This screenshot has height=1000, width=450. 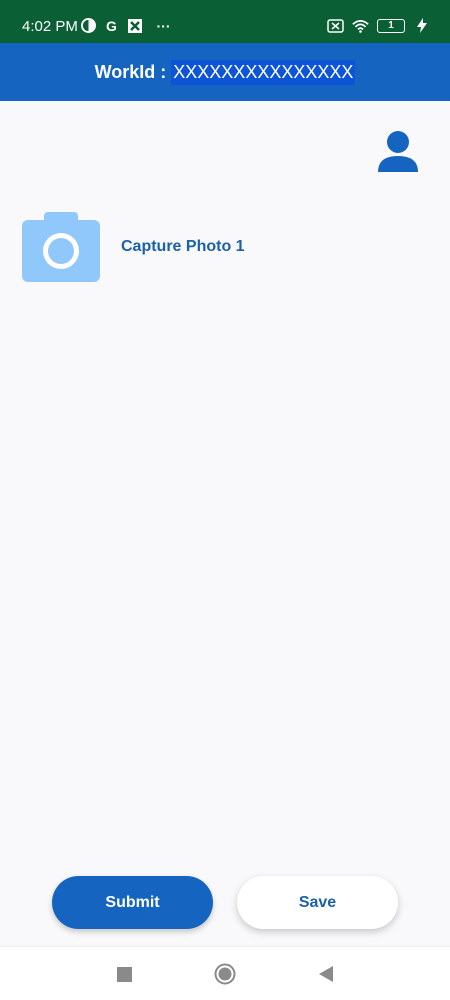 What do you see at coordinates (132, 902) in the screenshot?
I see `submit-button: Submit` at bounding box center [132, 902].